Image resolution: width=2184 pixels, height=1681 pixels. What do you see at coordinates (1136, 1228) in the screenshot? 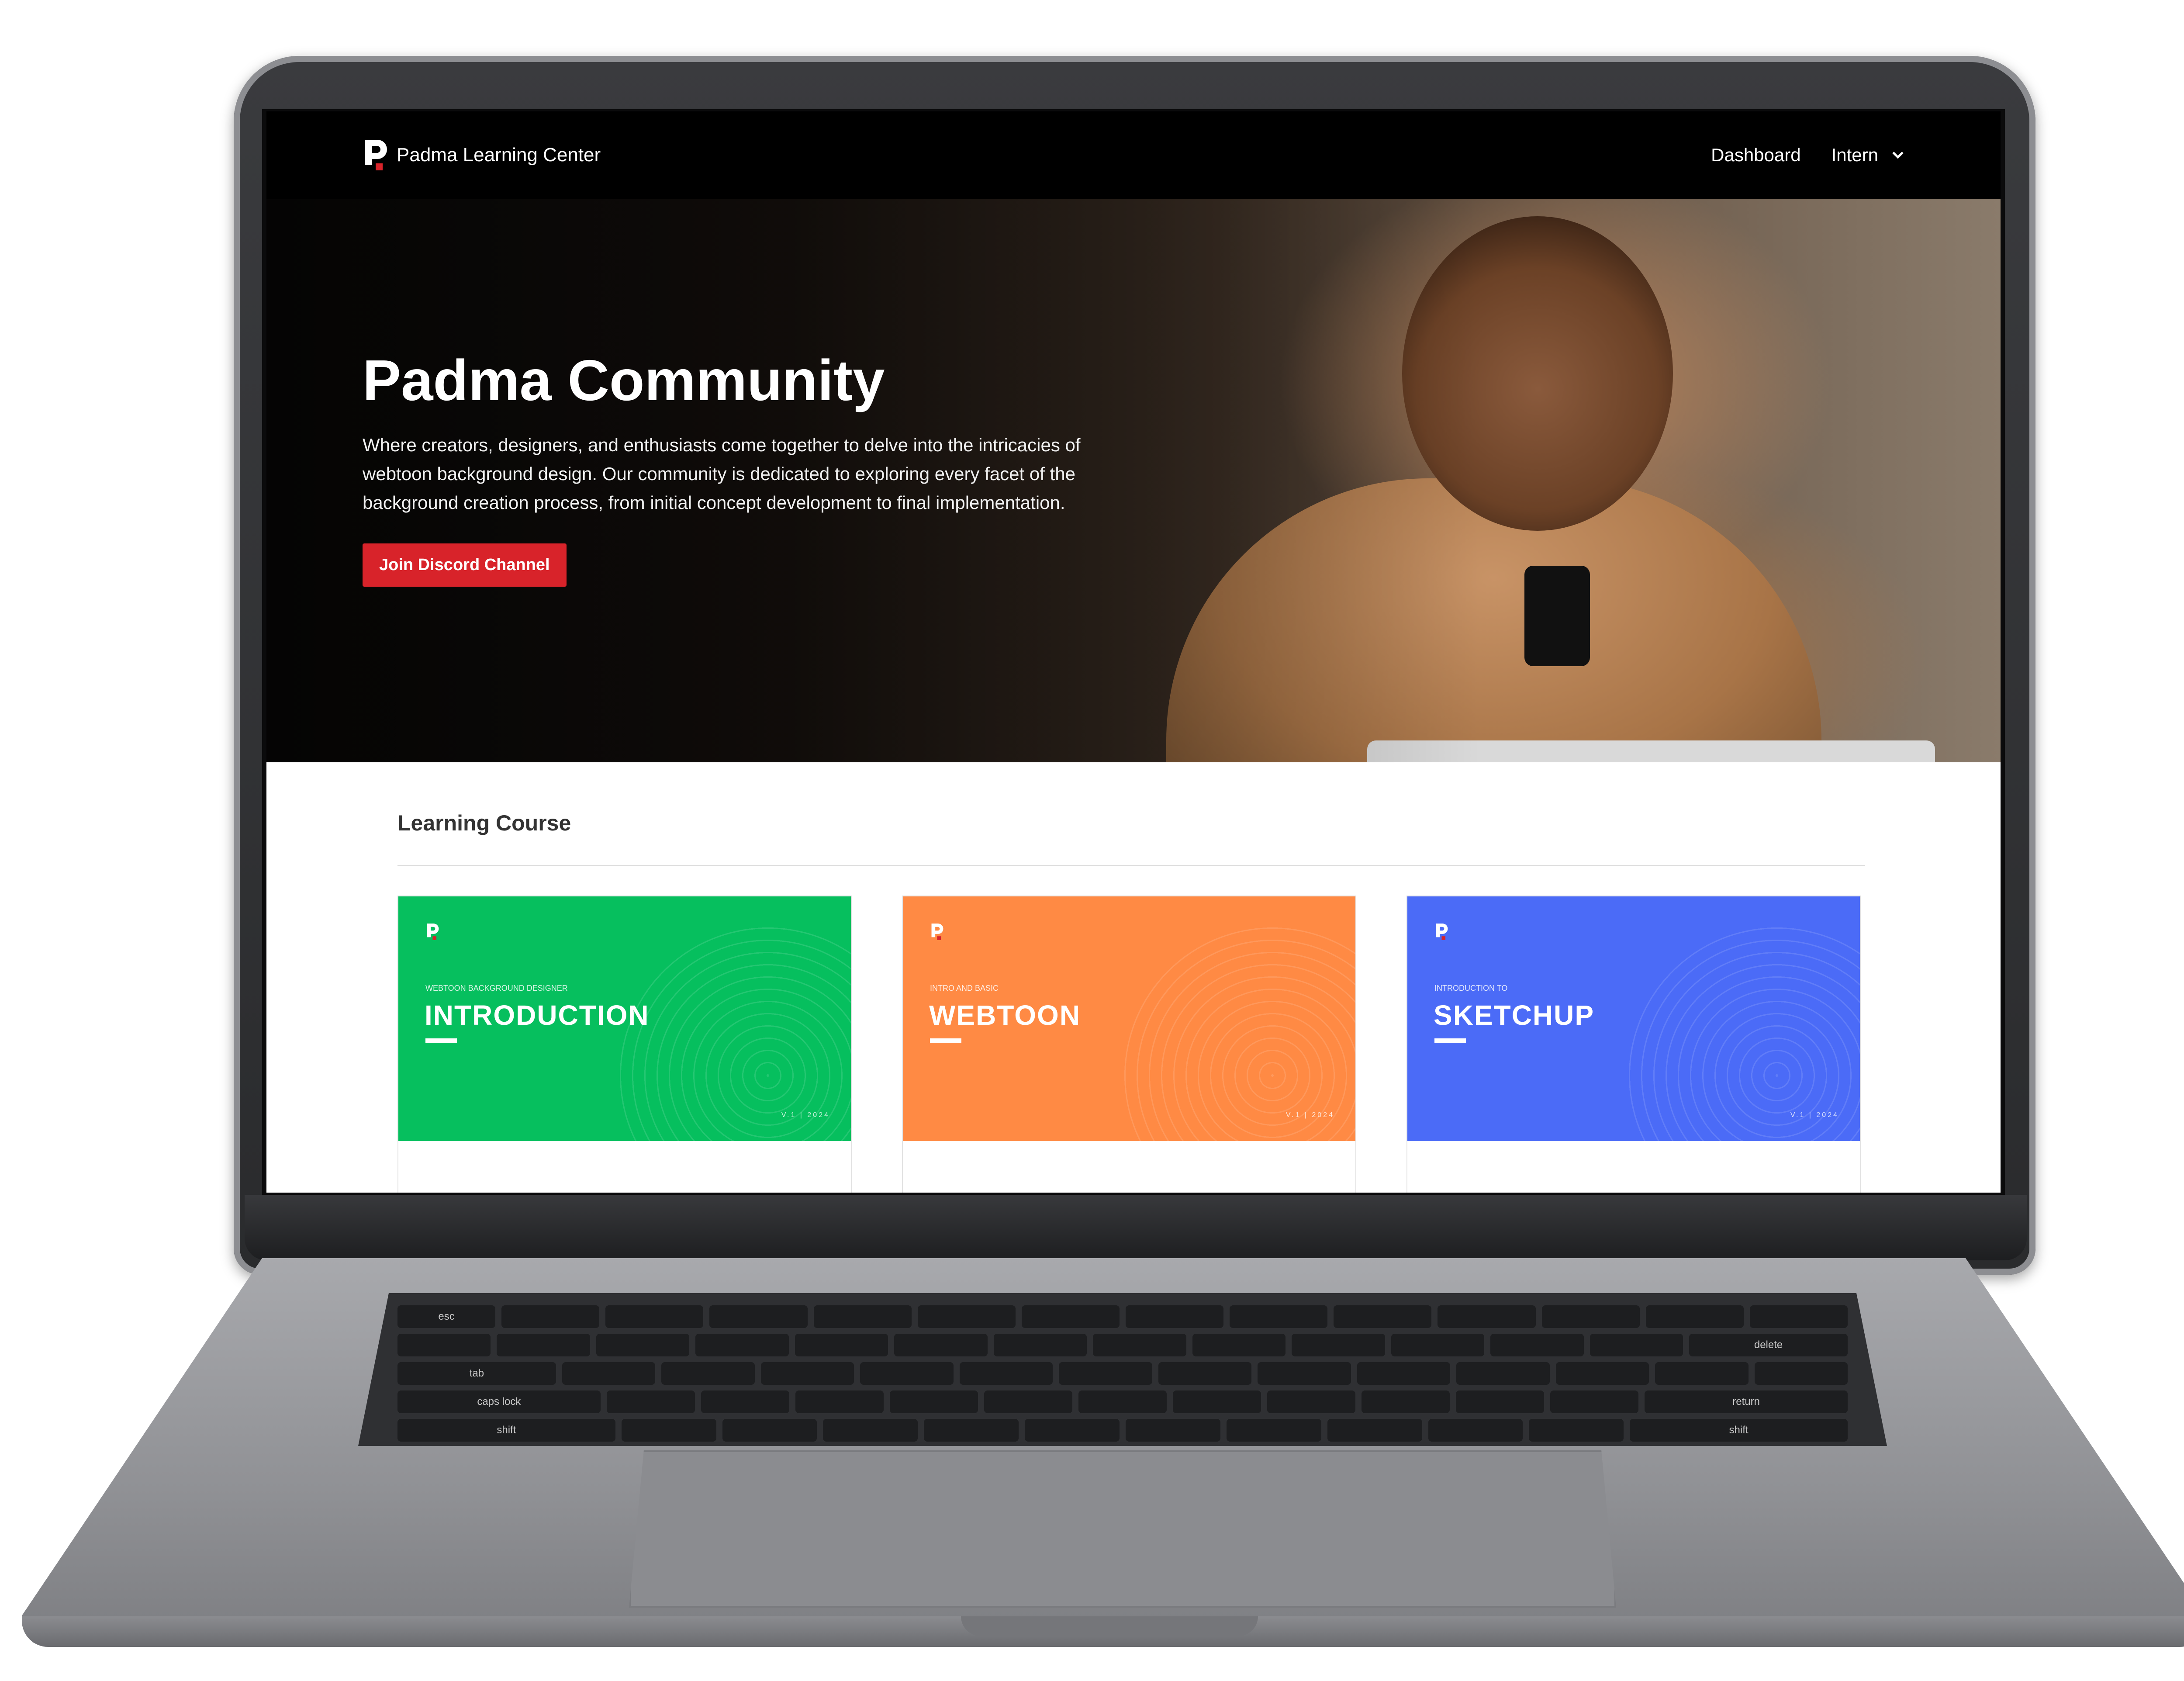
I see `laptop-hinge` at bounding box center [1136, 1228].